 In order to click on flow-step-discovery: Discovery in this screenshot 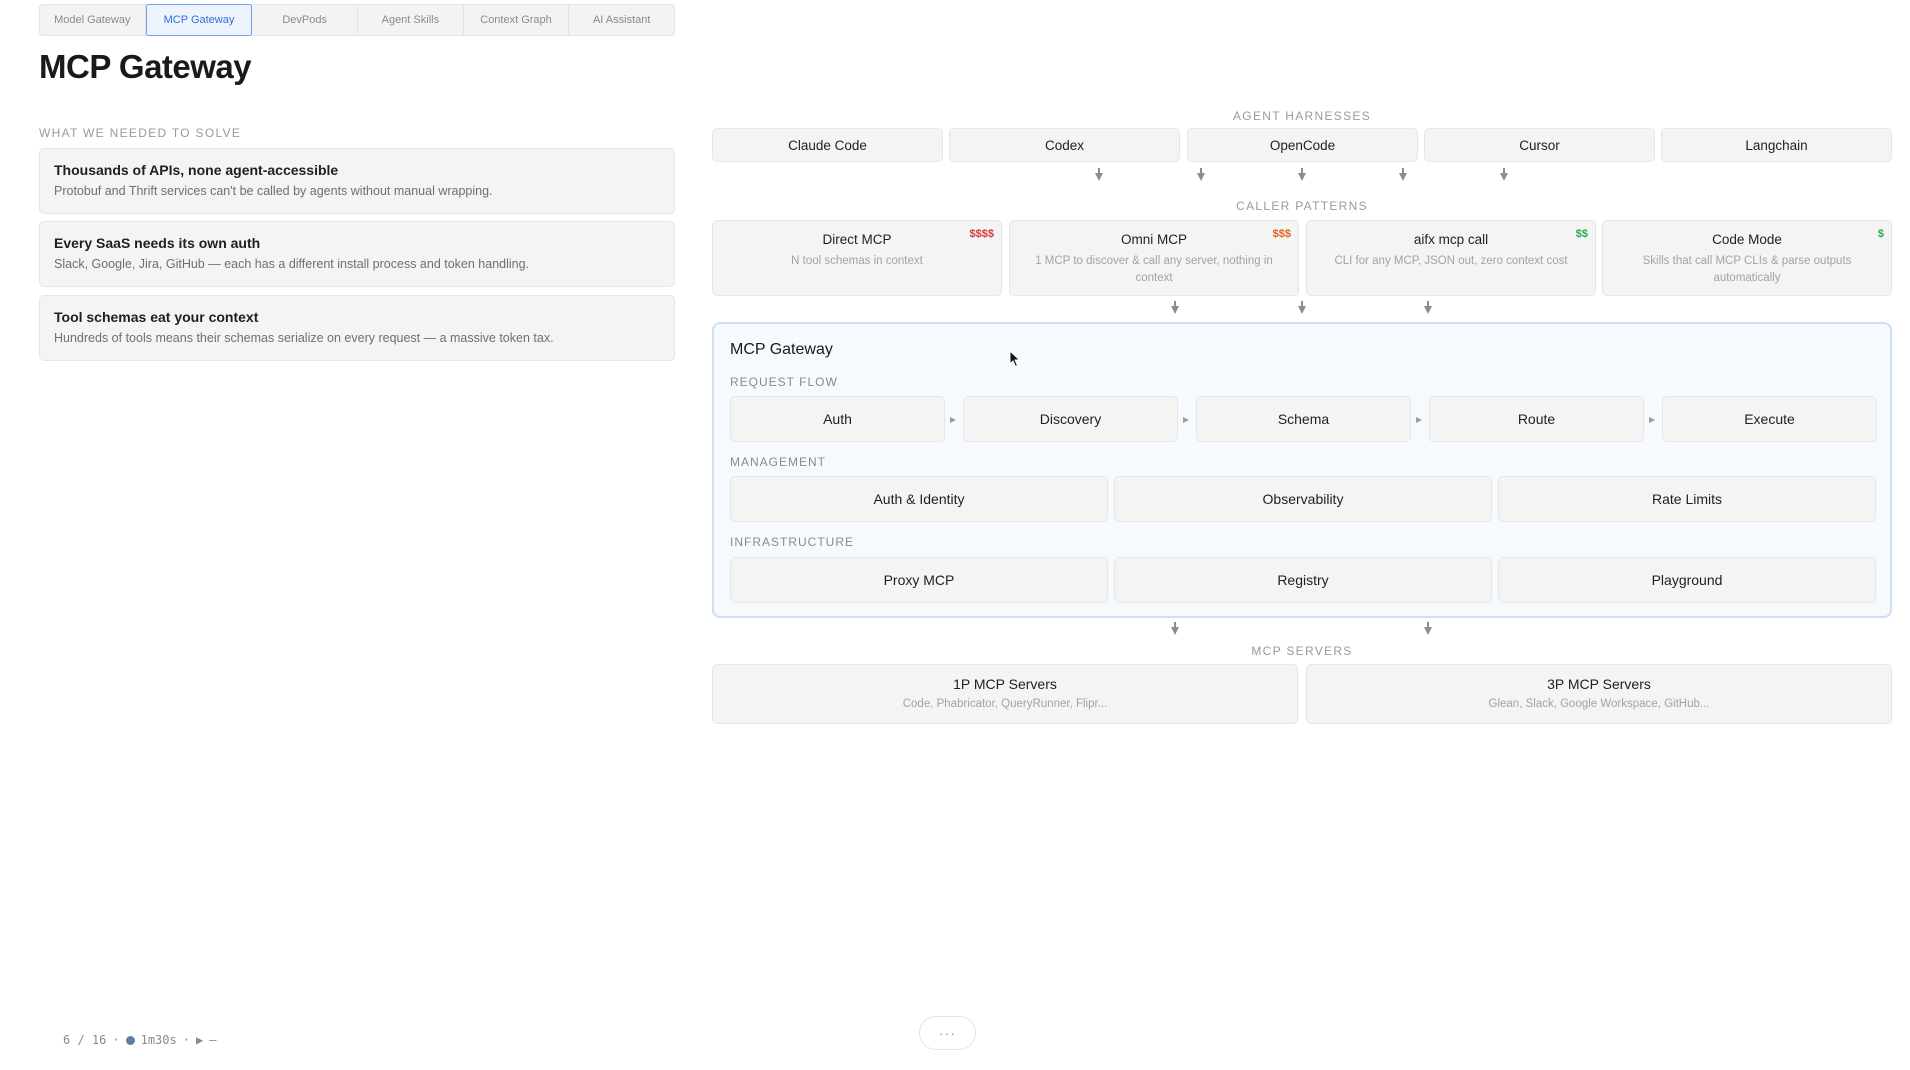, I will do `click(1070, 419)`.